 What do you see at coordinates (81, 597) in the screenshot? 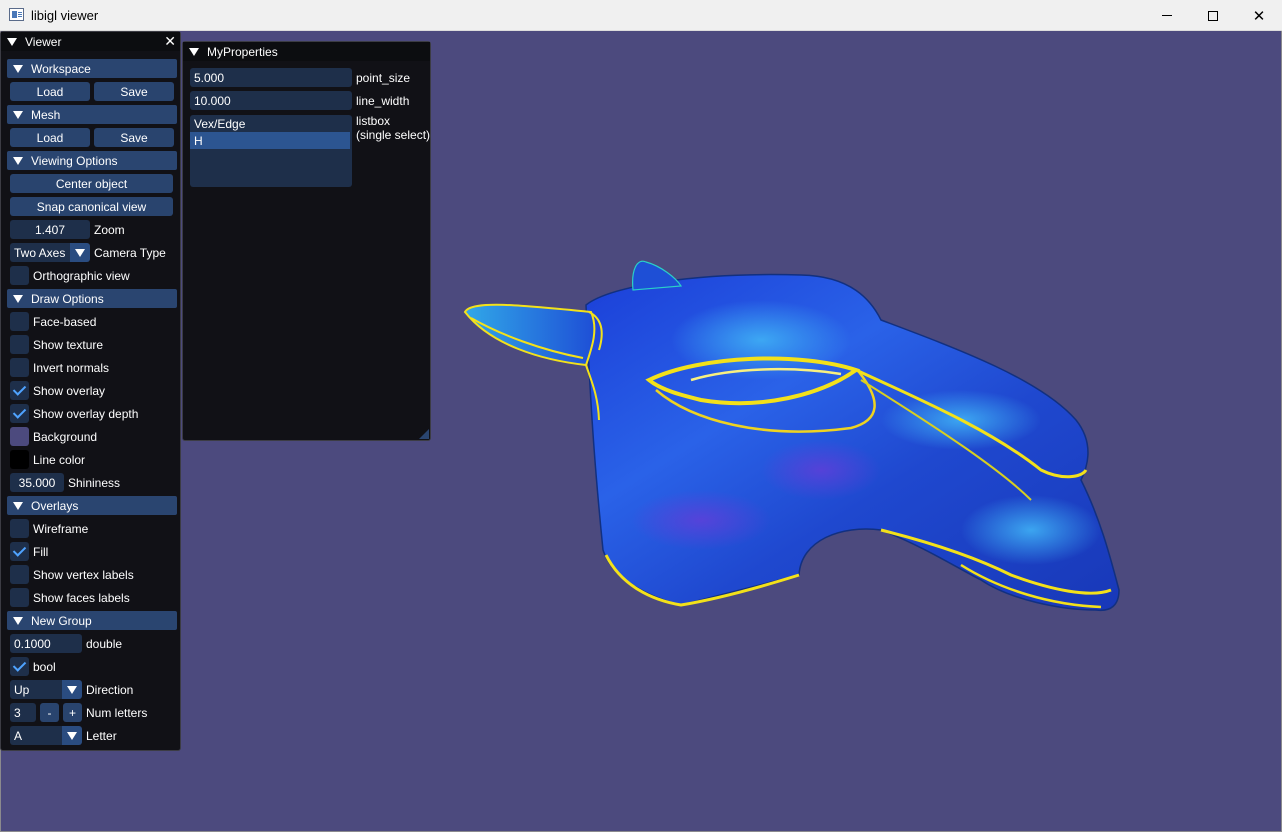
I see `show-faces-labels-label: Show faces labels` at bounding box center [81, 597].